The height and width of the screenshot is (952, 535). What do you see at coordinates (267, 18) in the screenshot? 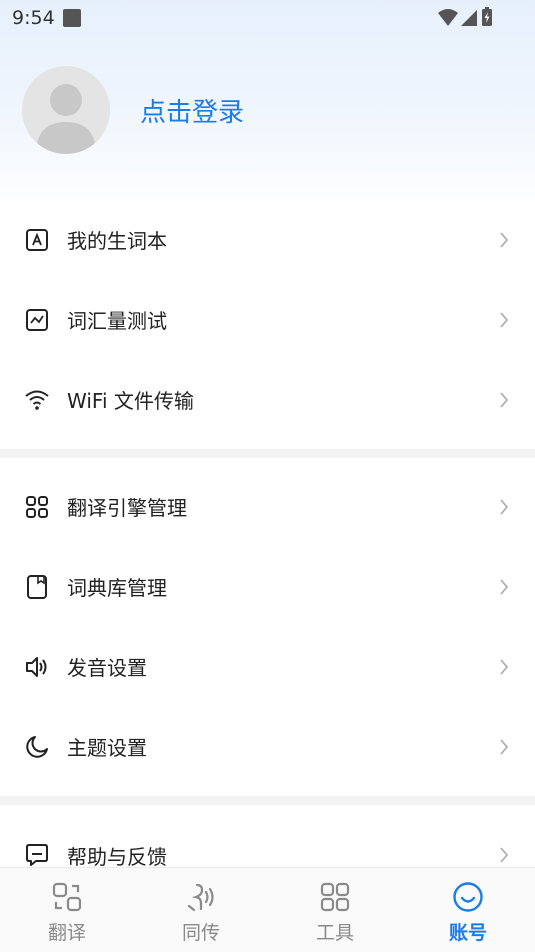
I see `status-bar: 9:54` at bounding box center [267, 18].